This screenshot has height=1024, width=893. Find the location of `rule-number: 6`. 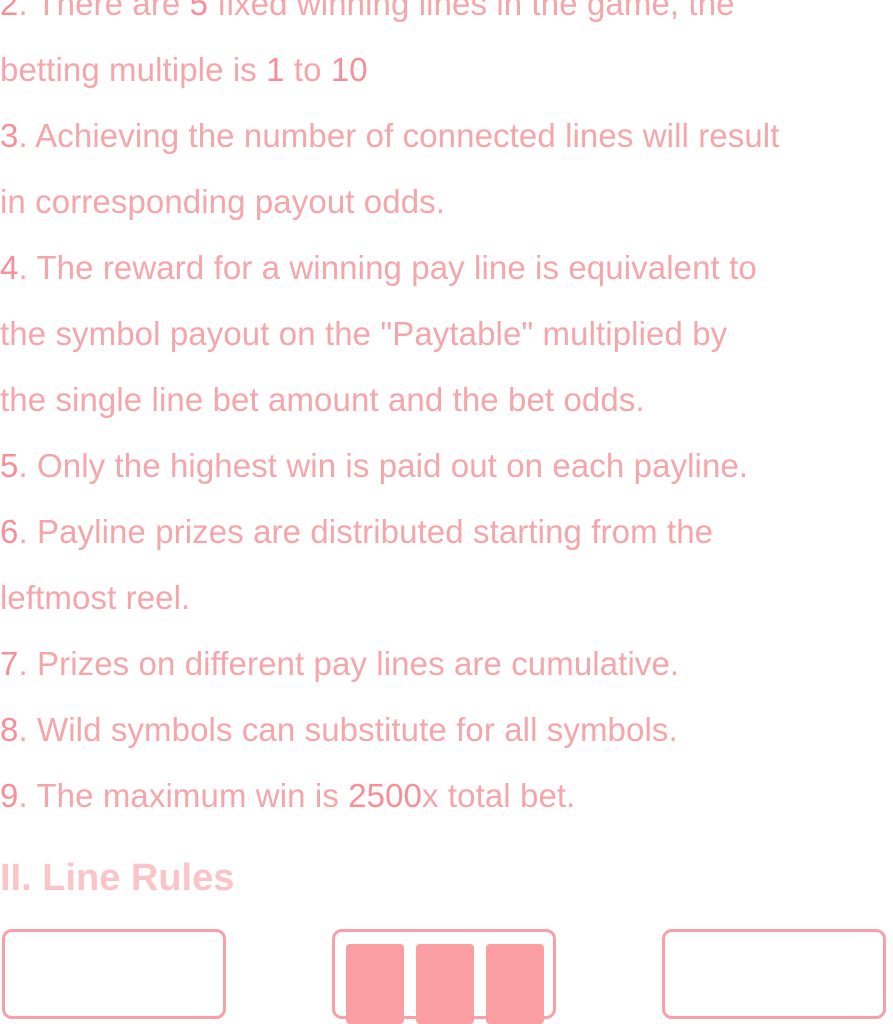

rule-number: 6 is located at coordinates (9, 531).